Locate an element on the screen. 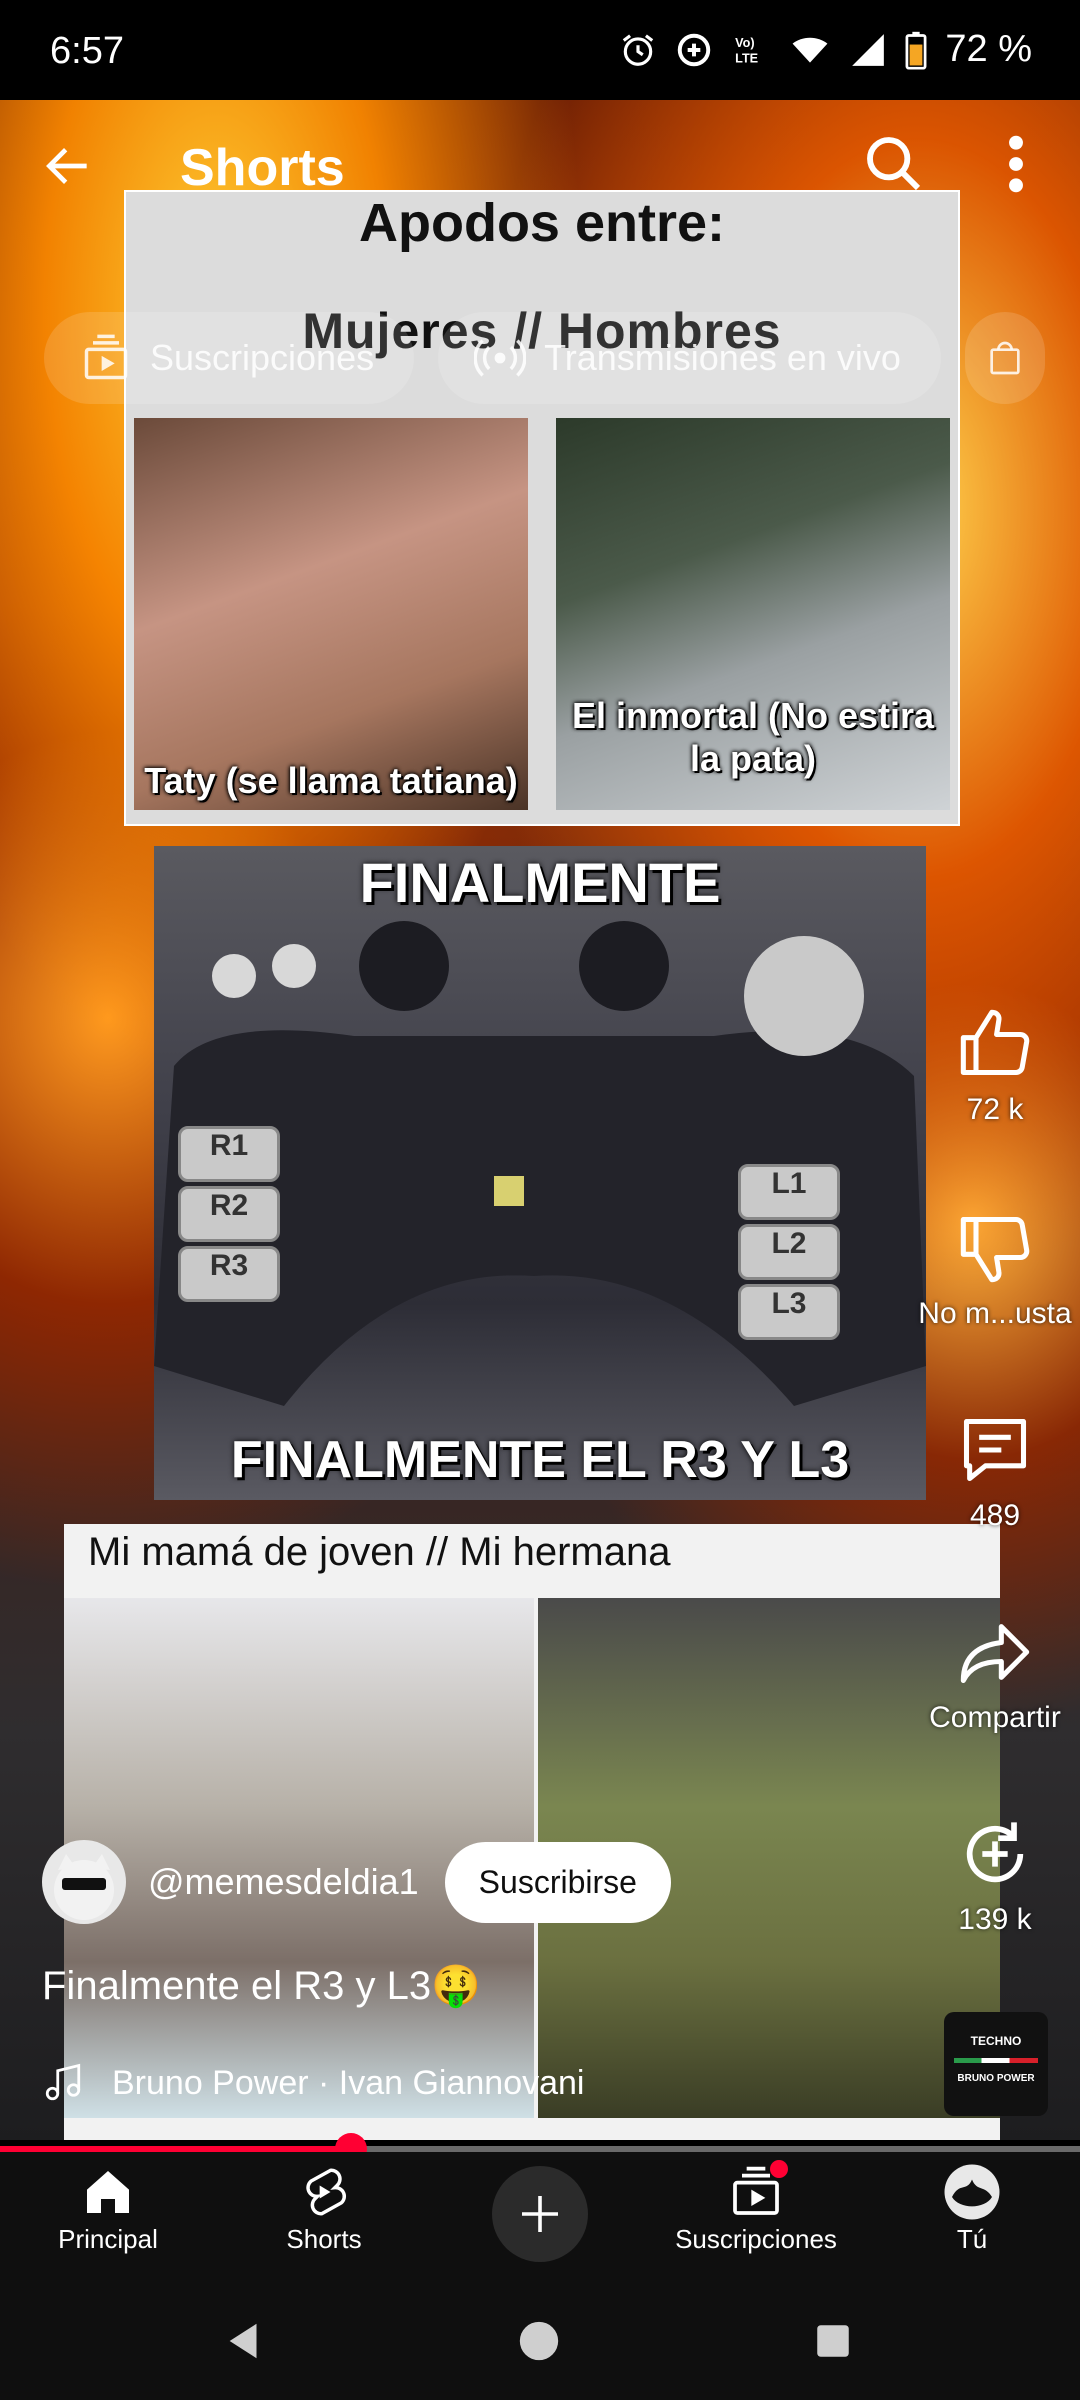 The image size is (1080, 2400). live-icon is located at coordinates (500, 358).